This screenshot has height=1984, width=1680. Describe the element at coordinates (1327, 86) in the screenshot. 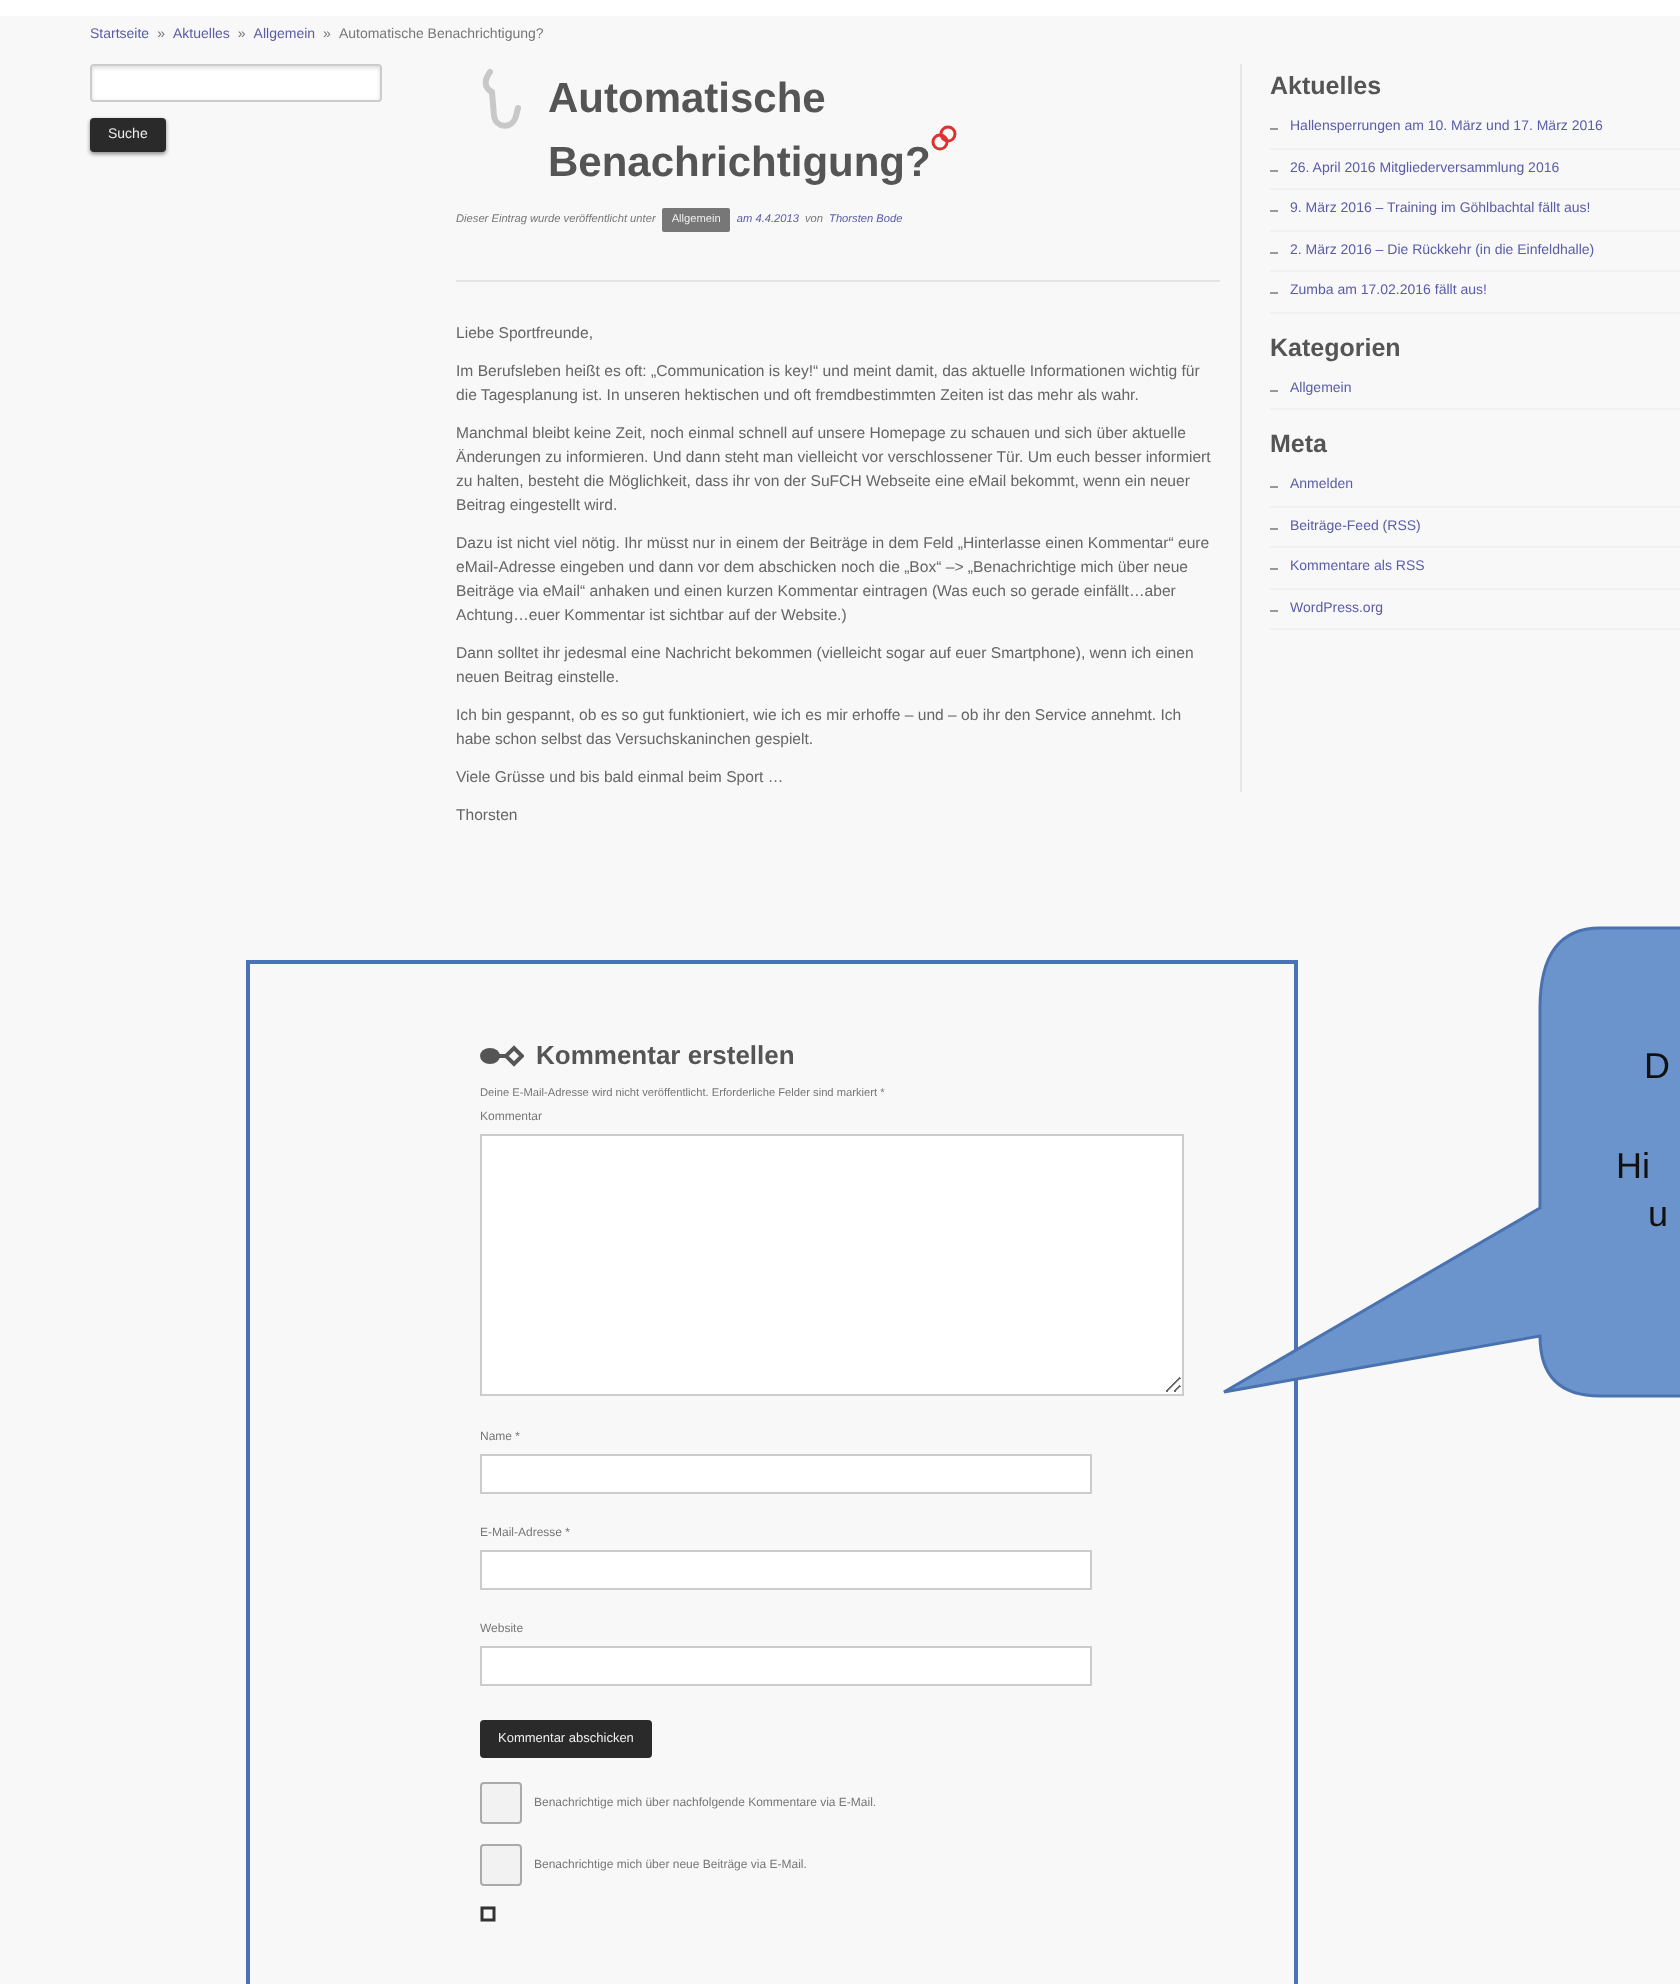

I see `widget-heading: Aktuelles` at that location.